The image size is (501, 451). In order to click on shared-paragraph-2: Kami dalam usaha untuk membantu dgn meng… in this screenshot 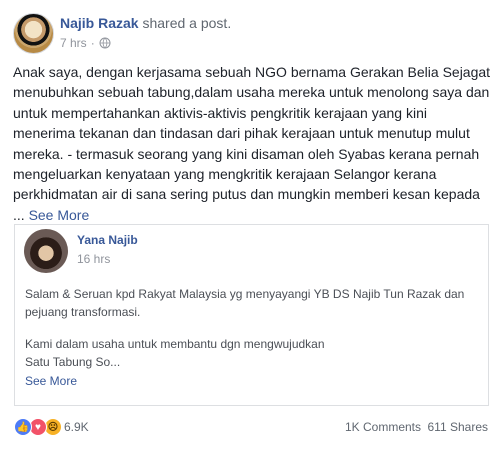, I will do `click(250, 353)`.